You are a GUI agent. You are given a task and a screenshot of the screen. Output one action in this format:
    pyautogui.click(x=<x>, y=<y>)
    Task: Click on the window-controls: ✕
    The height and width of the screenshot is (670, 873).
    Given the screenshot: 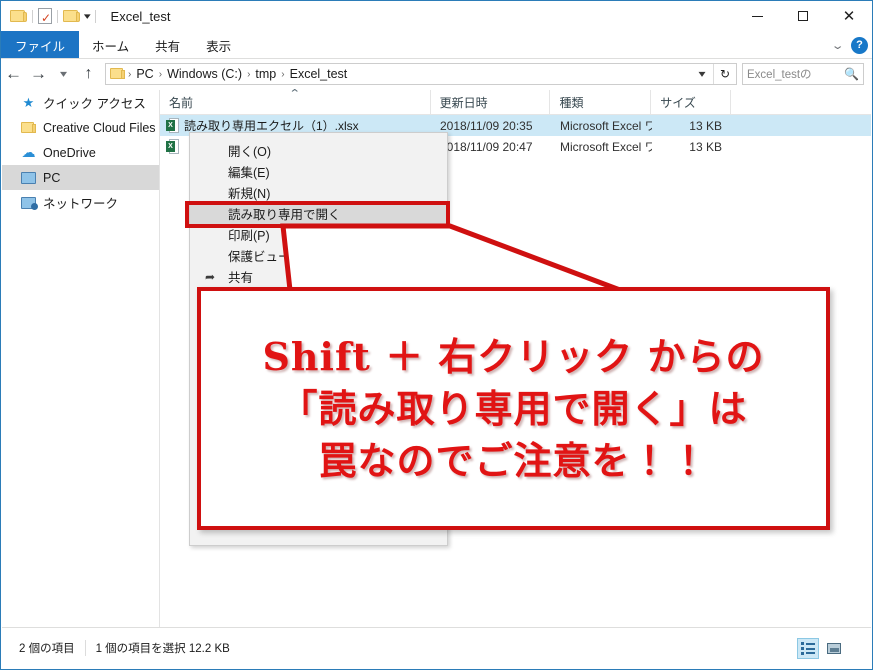 What is the action you would take?
    pyautogui.click(x=803, y=16)
    